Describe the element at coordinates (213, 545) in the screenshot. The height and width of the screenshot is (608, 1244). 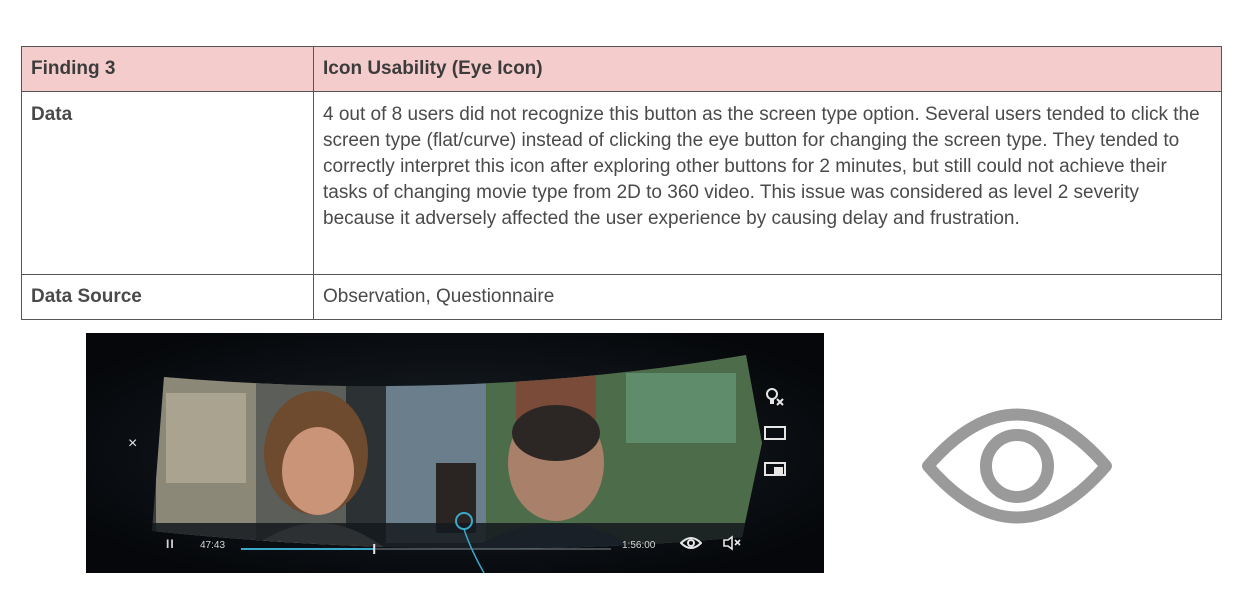
I see `current-time: 47:43` at that location.